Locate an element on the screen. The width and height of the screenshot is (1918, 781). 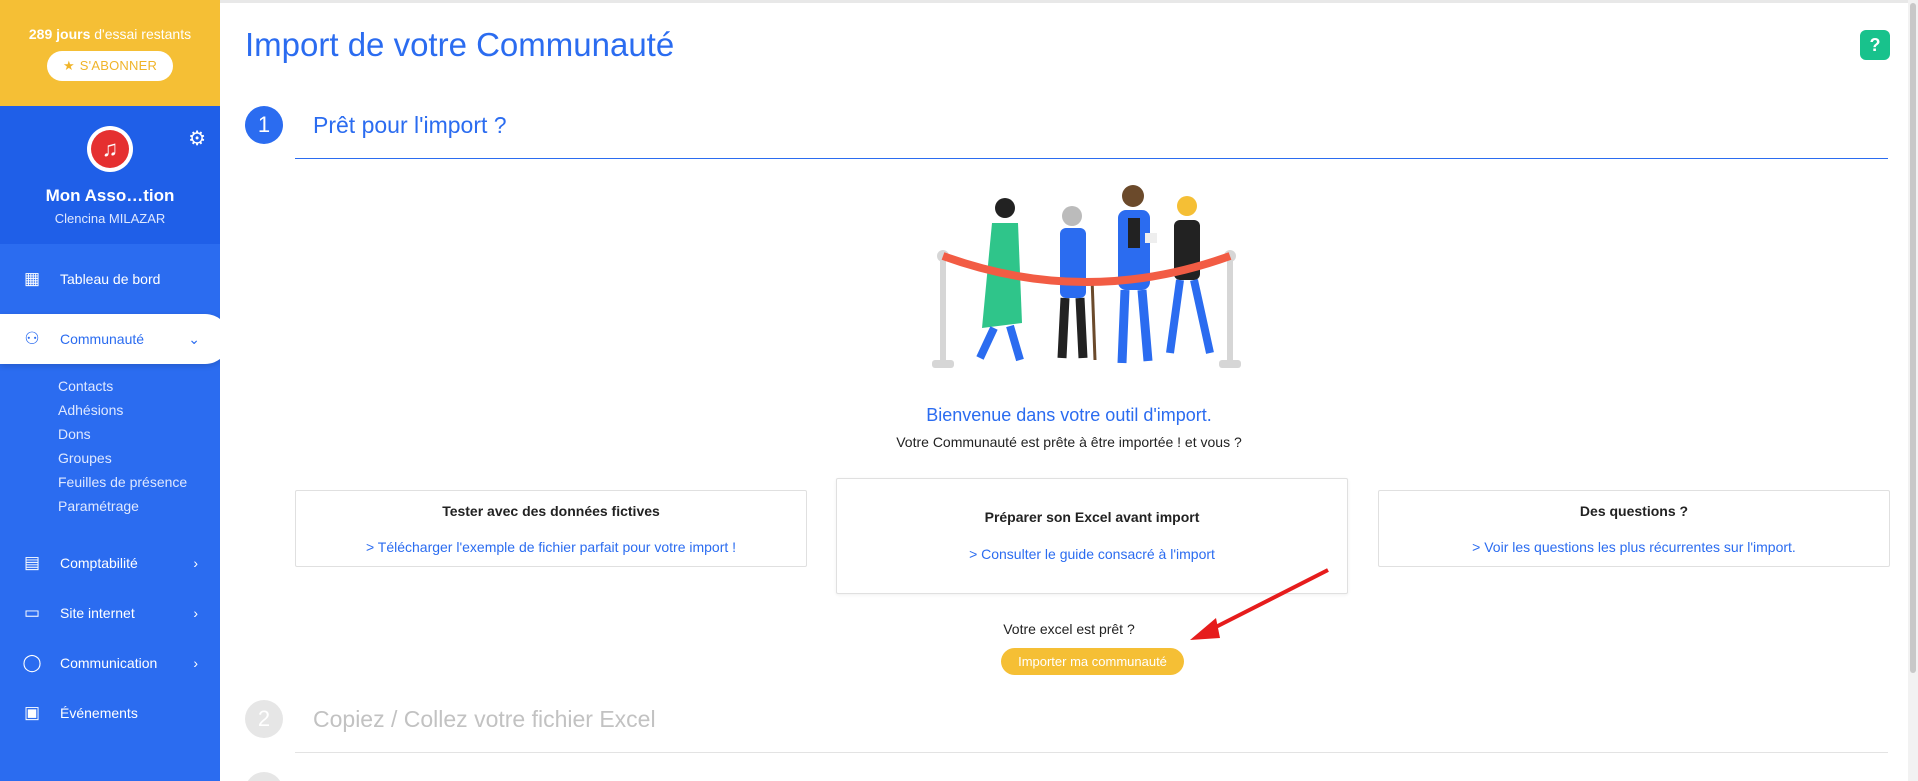
sidebar-item-label: Événements is located at coordinates (99, 713).